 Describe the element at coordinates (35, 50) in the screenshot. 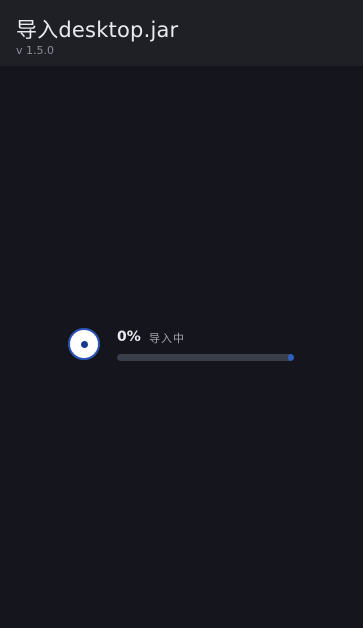

I see `version-label: v 1.5.0` at that location.